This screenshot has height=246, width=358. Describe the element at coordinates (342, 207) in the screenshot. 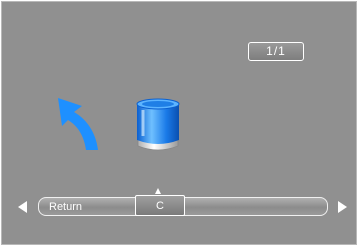

I see `scroll-right-icon` at that location.